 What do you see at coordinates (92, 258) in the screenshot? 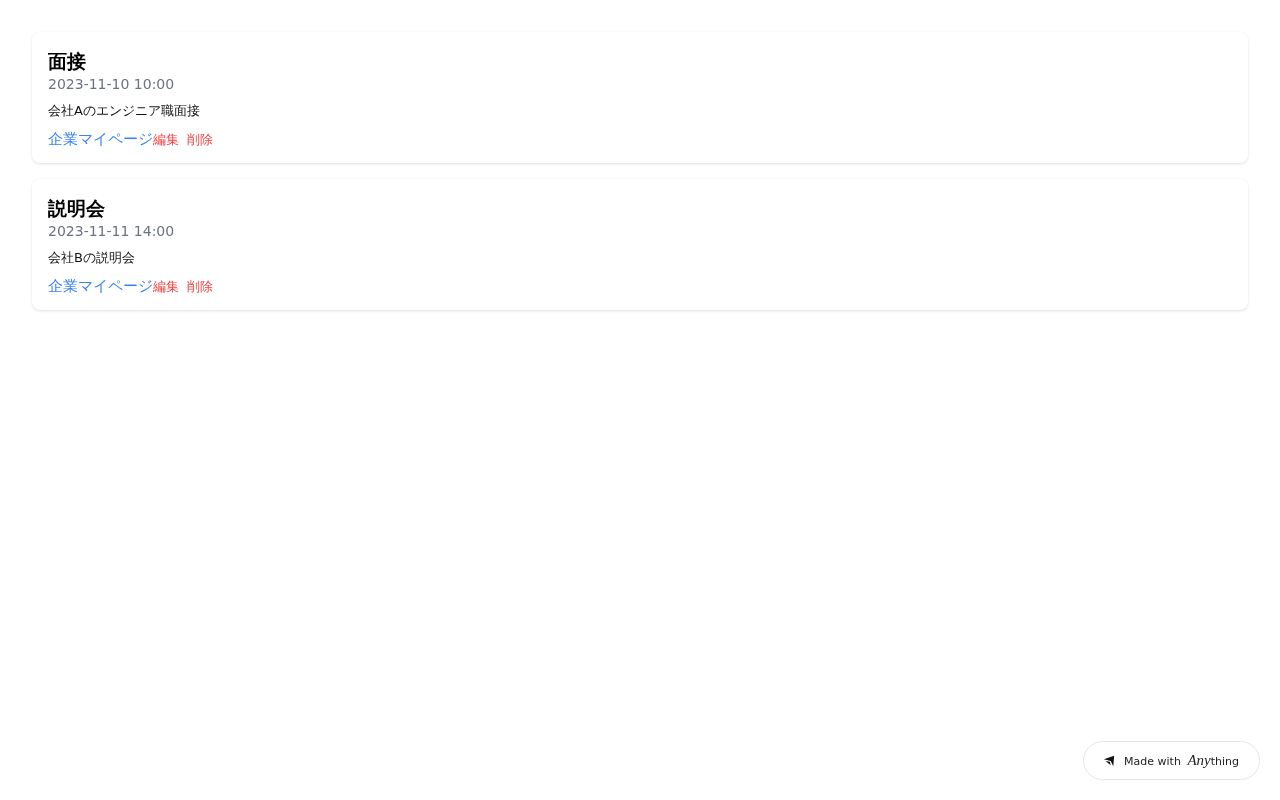
I see `event-description: 会社Bの説明会` at bounding box center [92, 258].